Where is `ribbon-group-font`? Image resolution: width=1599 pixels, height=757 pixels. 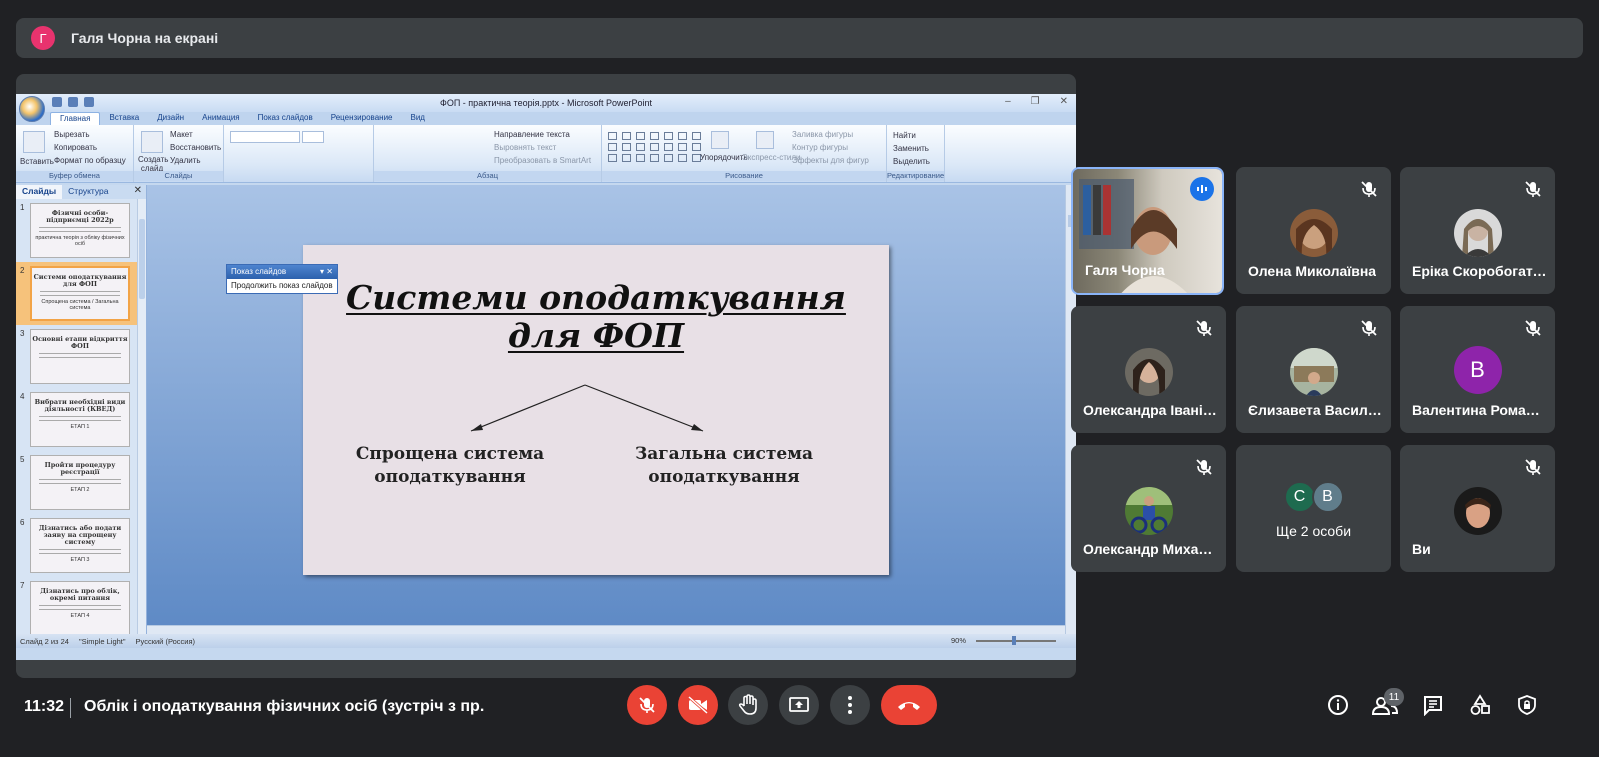
ribbon-group-font is located at coordinates (299, 153).